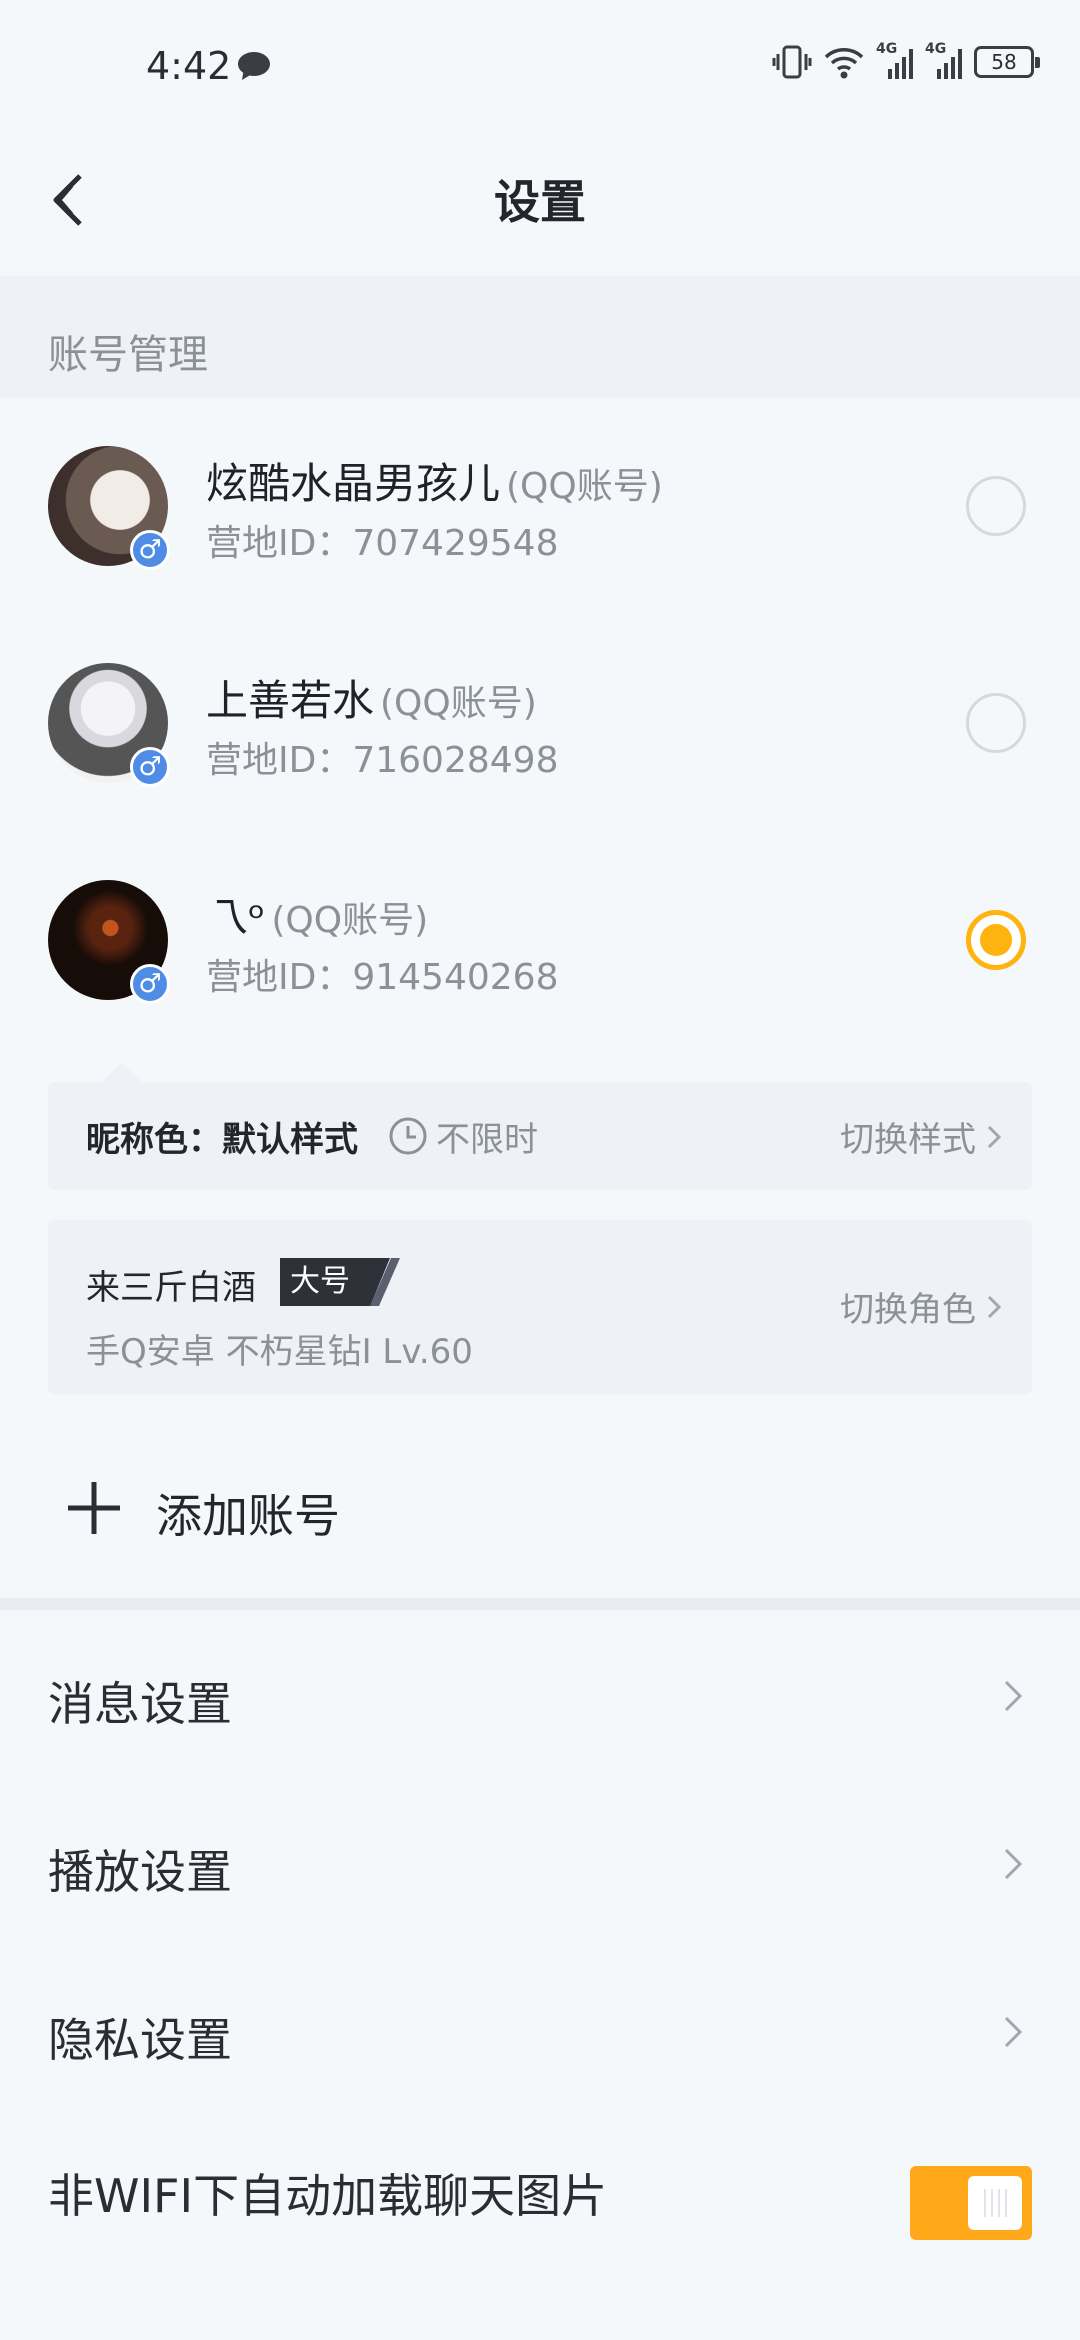  Describe the element at coordinates (894, 60) in the screenshot. I see `signal-1-icon: 4G` at that location.